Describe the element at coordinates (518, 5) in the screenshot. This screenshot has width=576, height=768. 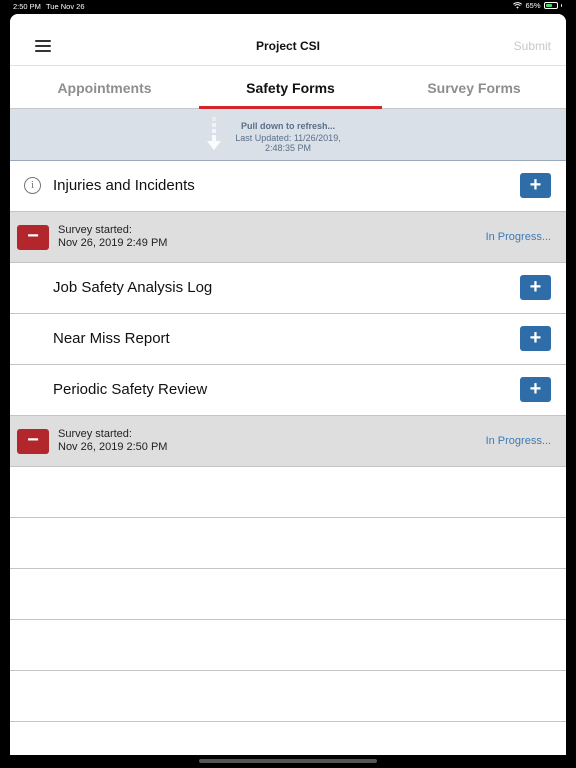
I see `wifi-icon` at that location.